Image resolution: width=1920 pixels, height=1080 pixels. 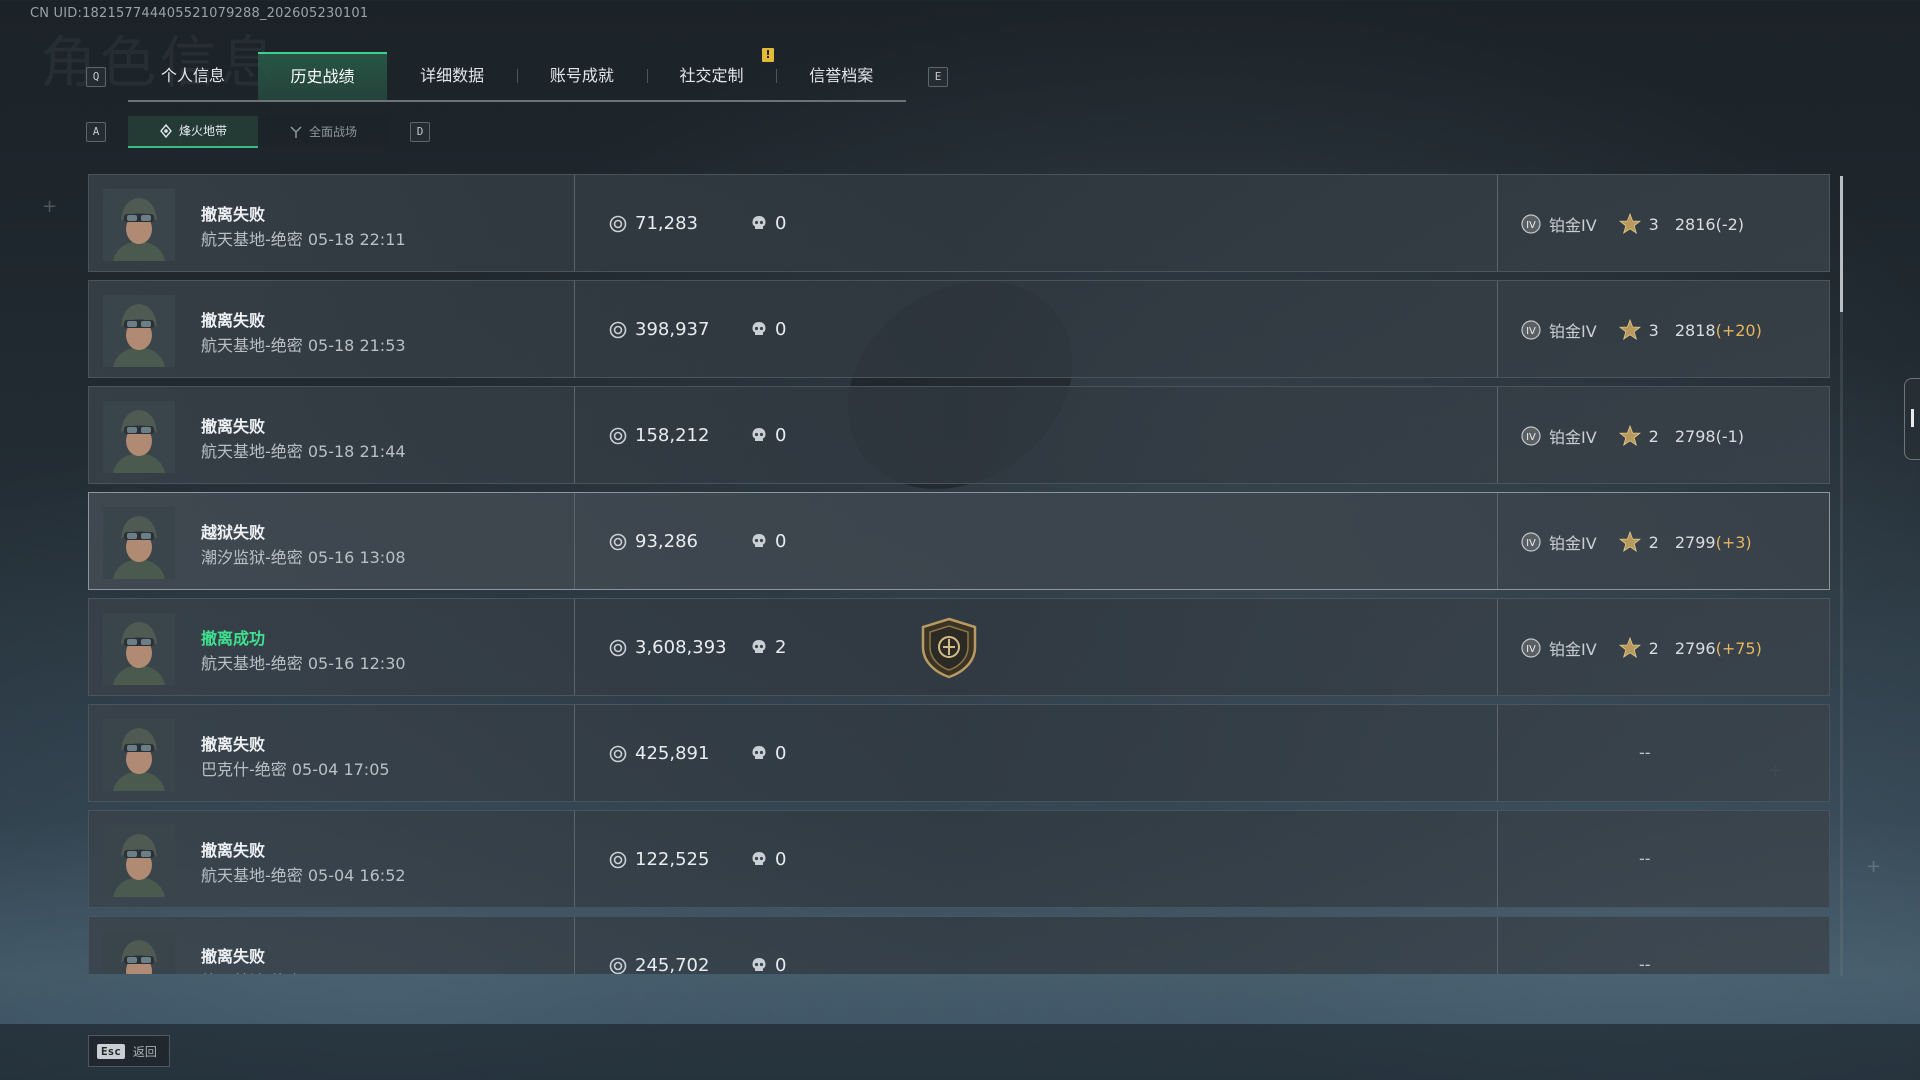 I want to click on rank-stars: 3, so click(x=1638, y=224).